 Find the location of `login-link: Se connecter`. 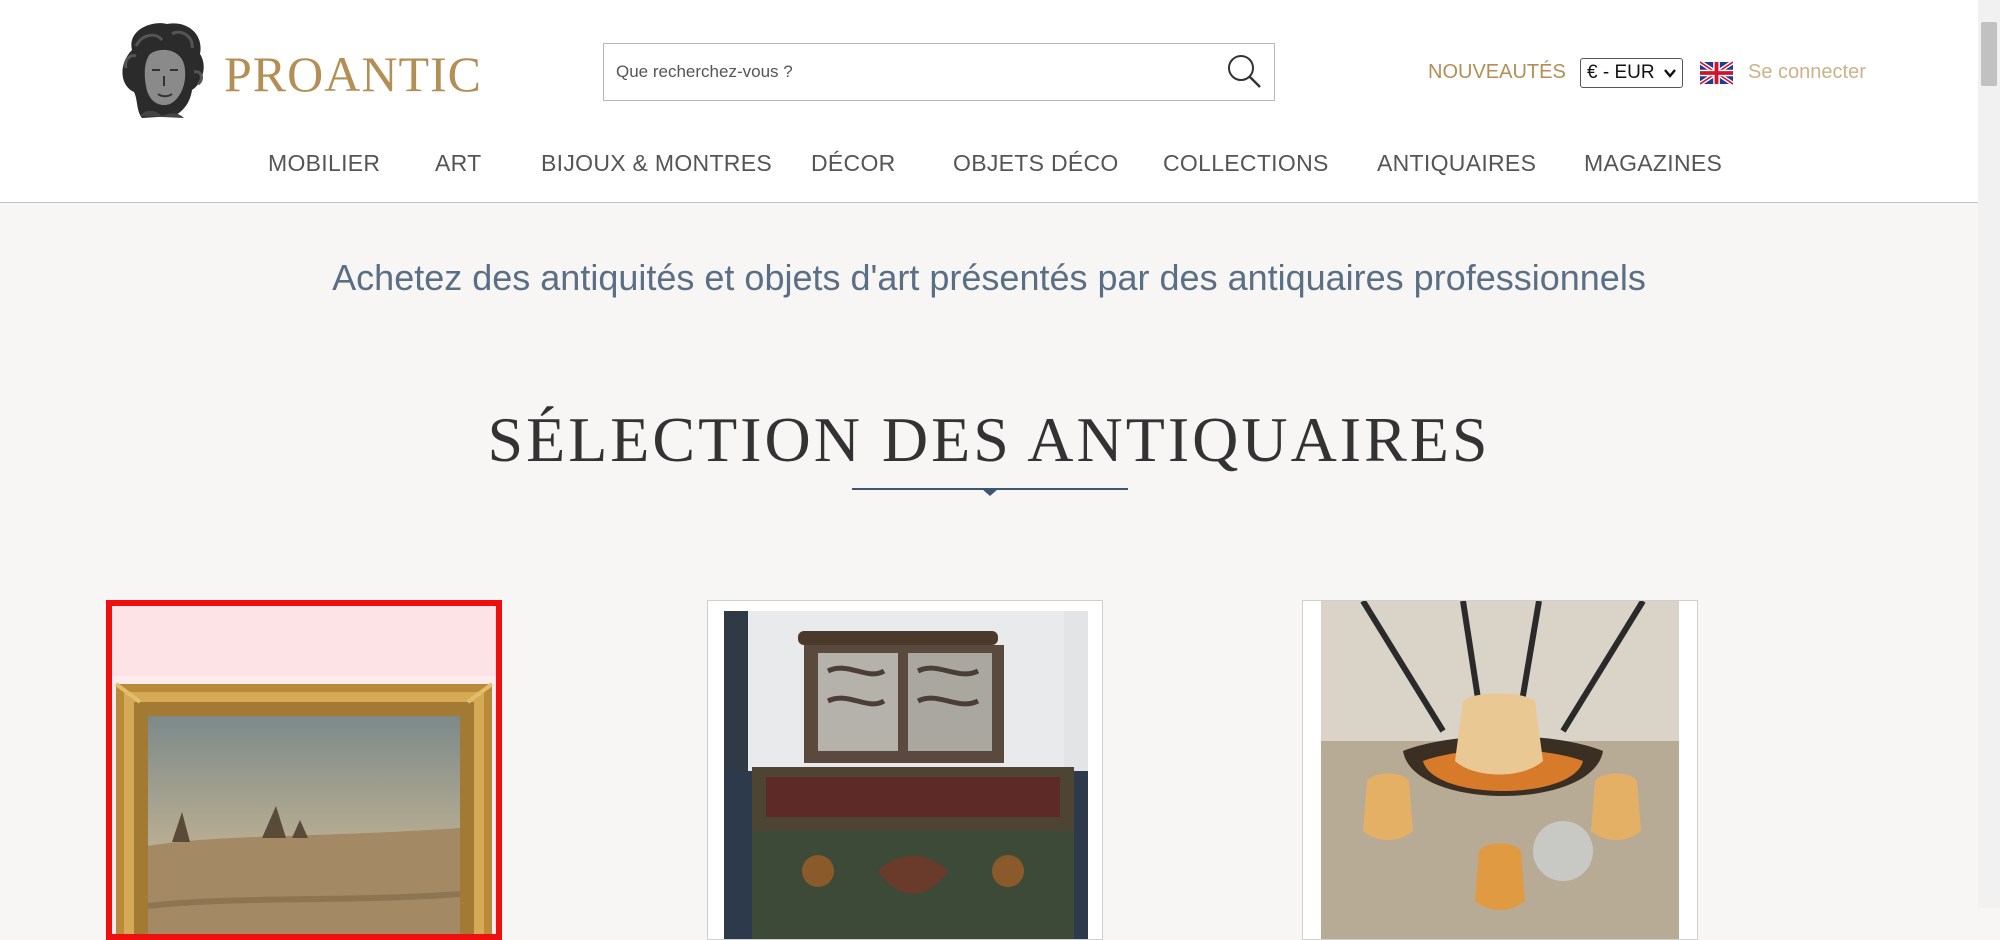

login-link: Se connecter is located at coordinates (1807, 72).